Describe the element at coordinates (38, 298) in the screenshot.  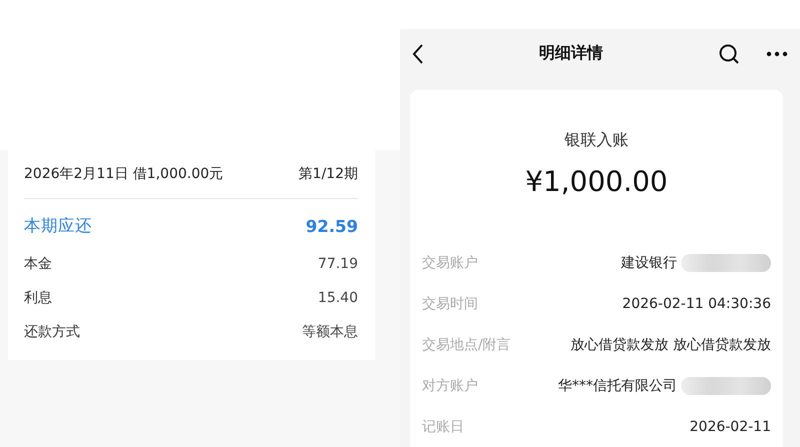
I see `row-label: 利息` at that location.